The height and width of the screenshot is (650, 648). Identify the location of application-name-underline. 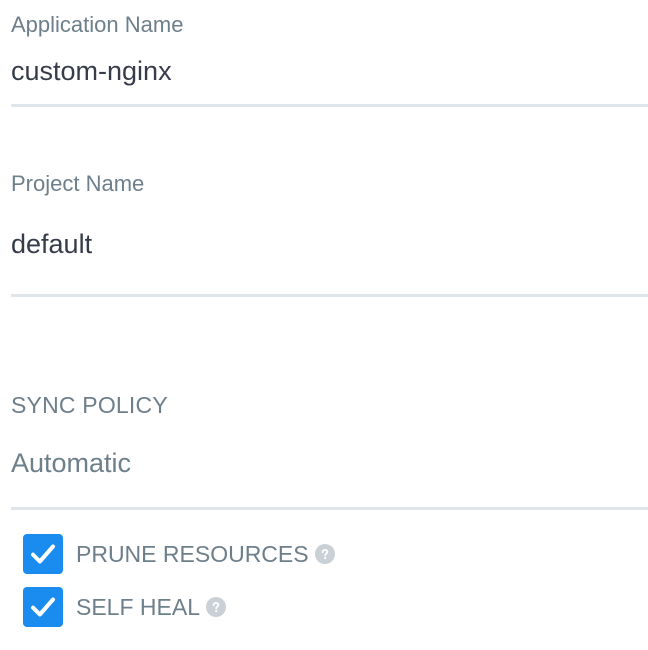
(329, 105).